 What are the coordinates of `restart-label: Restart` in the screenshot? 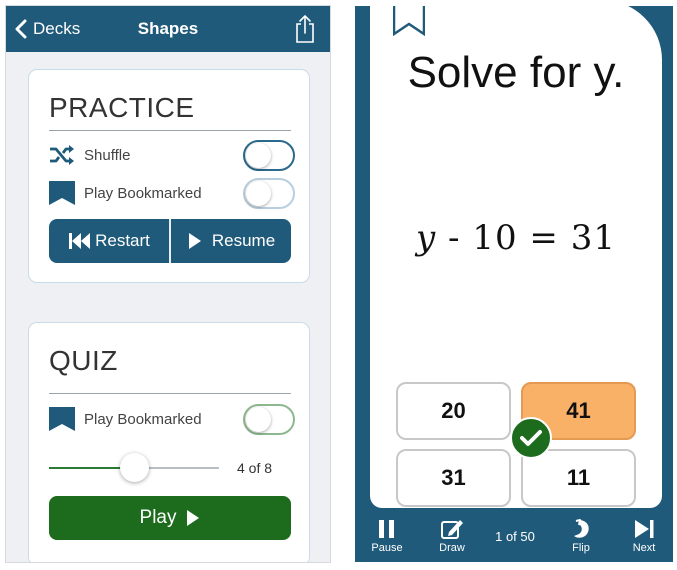 It's located at (122, 240).